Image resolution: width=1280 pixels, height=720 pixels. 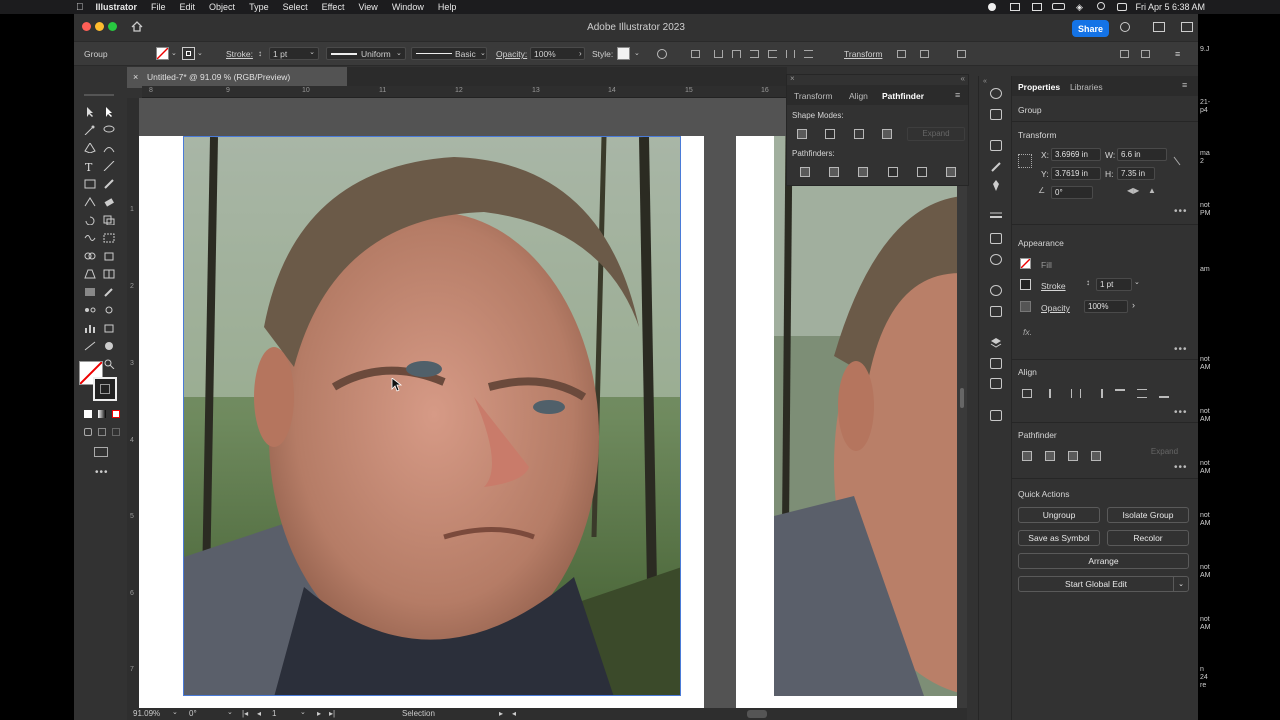 I want to click on rotate-tool-icon, so click(x=90, y=220).